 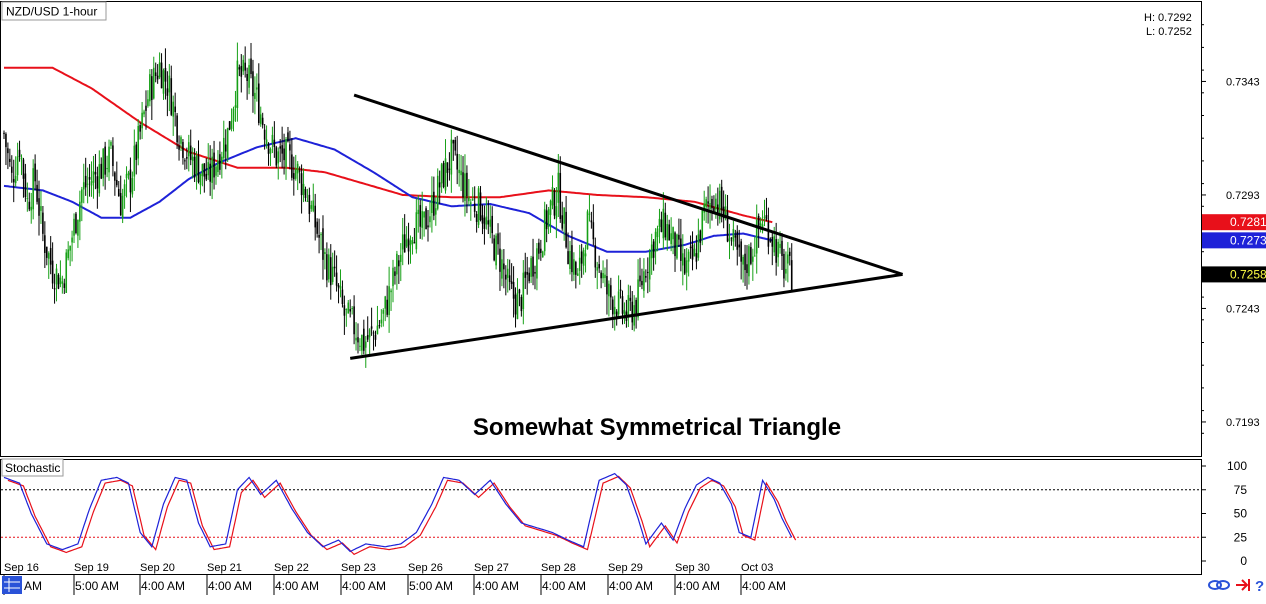 I want to click on help-icon: ?, so click(x=1259, y=586).